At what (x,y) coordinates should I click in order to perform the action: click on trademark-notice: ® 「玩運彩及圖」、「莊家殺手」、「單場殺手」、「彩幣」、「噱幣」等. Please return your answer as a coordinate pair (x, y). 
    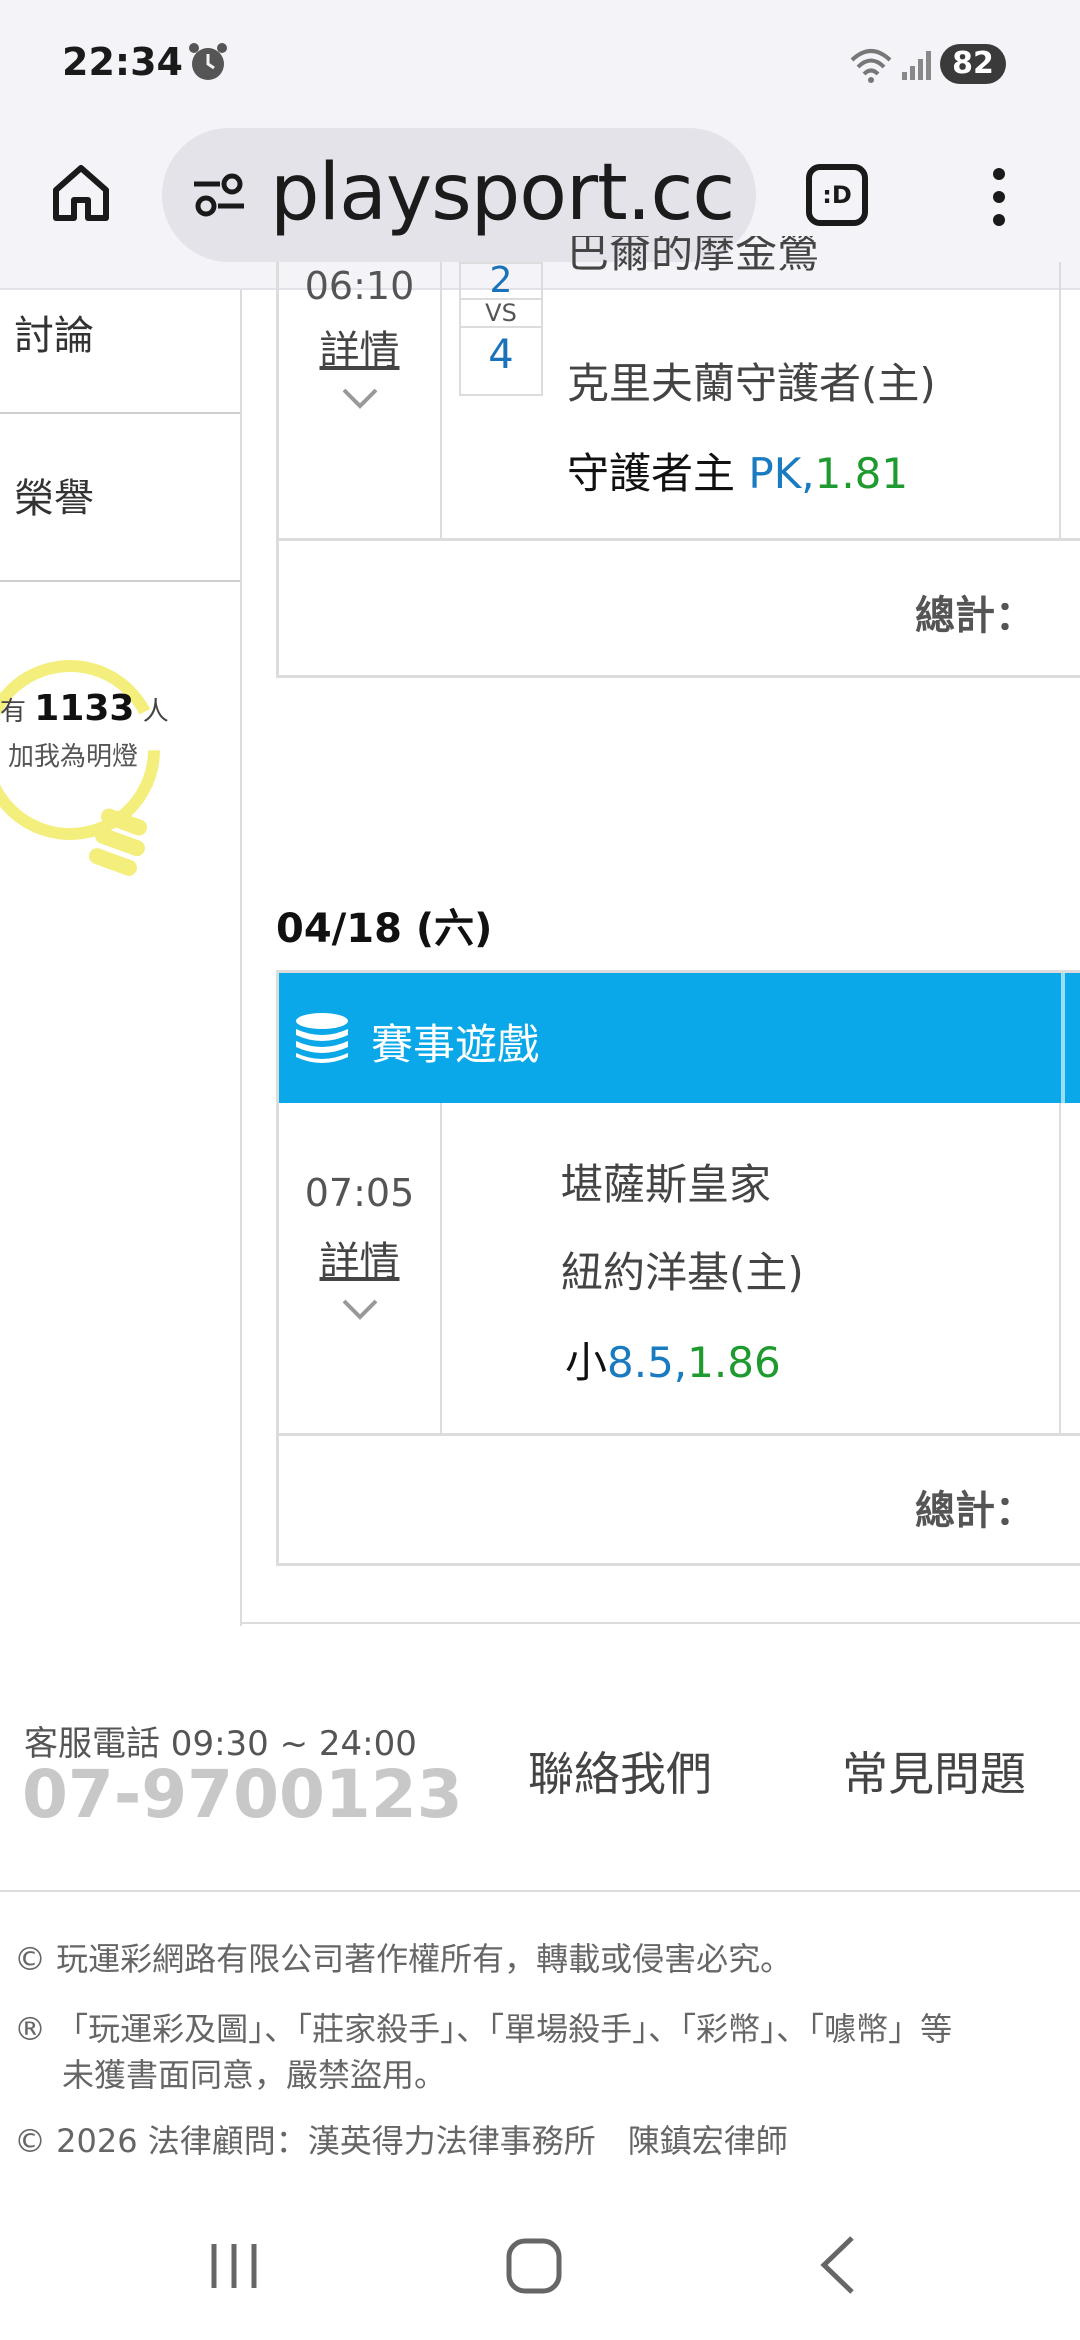
    Looking at the image, I should click on (483, 2029).